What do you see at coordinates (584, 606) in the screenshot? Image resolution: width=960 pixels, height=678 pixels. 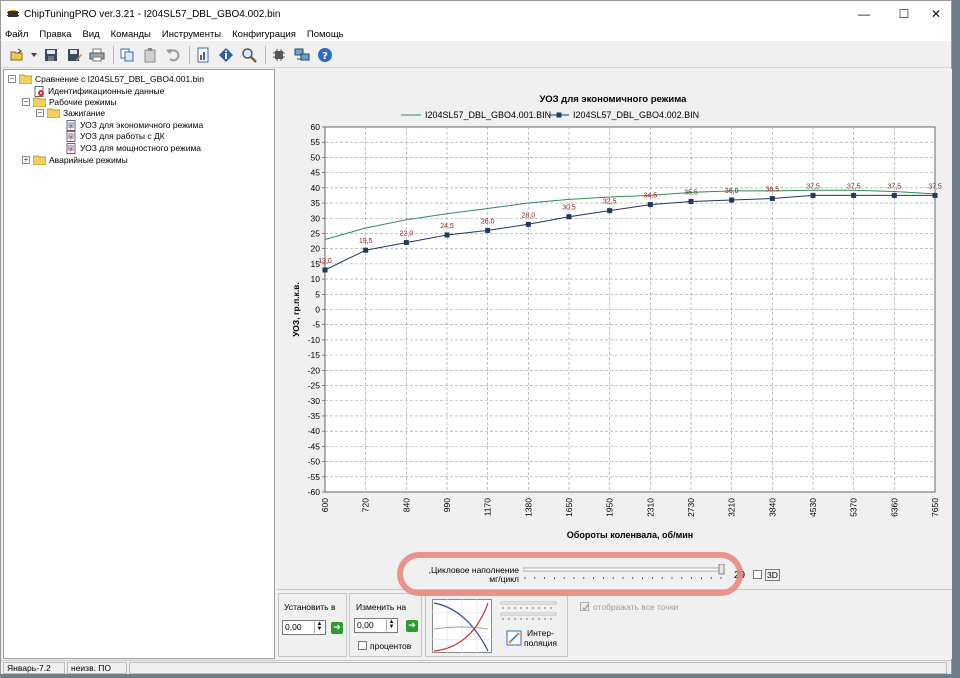 I see `show-all-points-checkbox` at bounding box center [584, 606].